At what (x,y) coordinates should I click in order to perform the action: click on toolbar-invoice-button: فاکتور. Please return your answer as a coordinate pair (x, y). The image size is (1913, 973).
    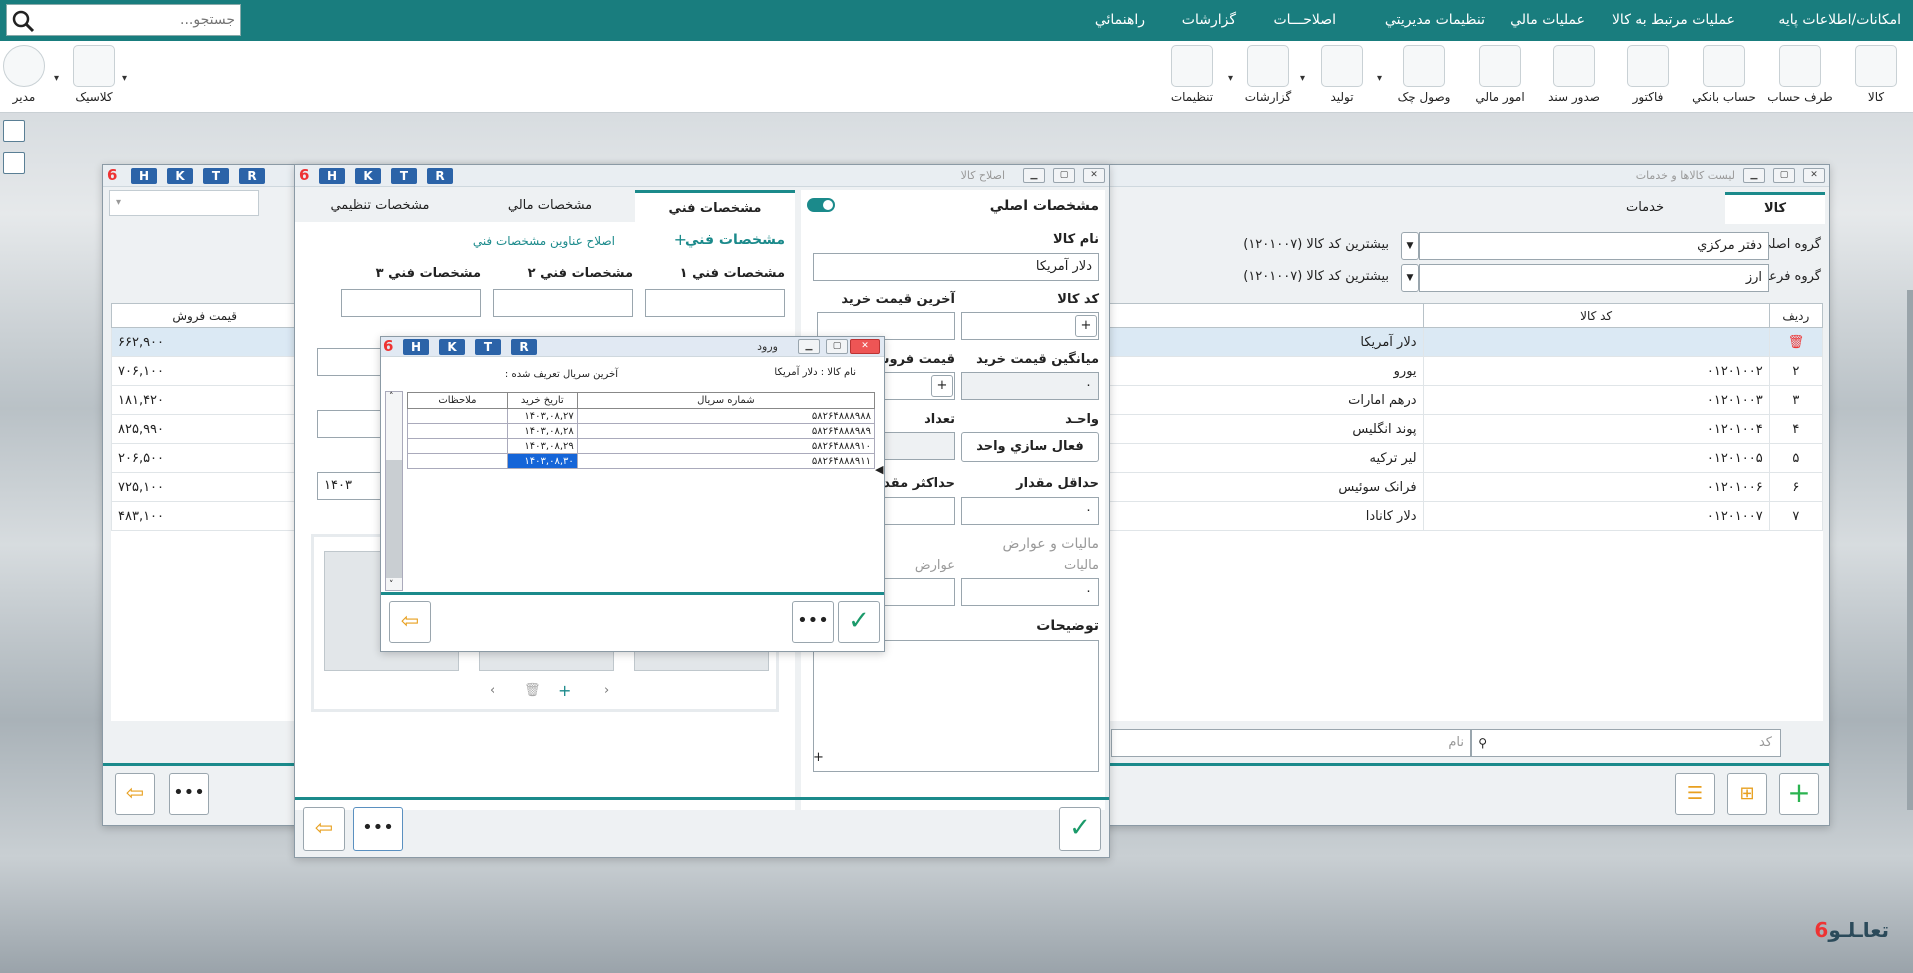
    Looking at the image, I should click on (1648, 74).